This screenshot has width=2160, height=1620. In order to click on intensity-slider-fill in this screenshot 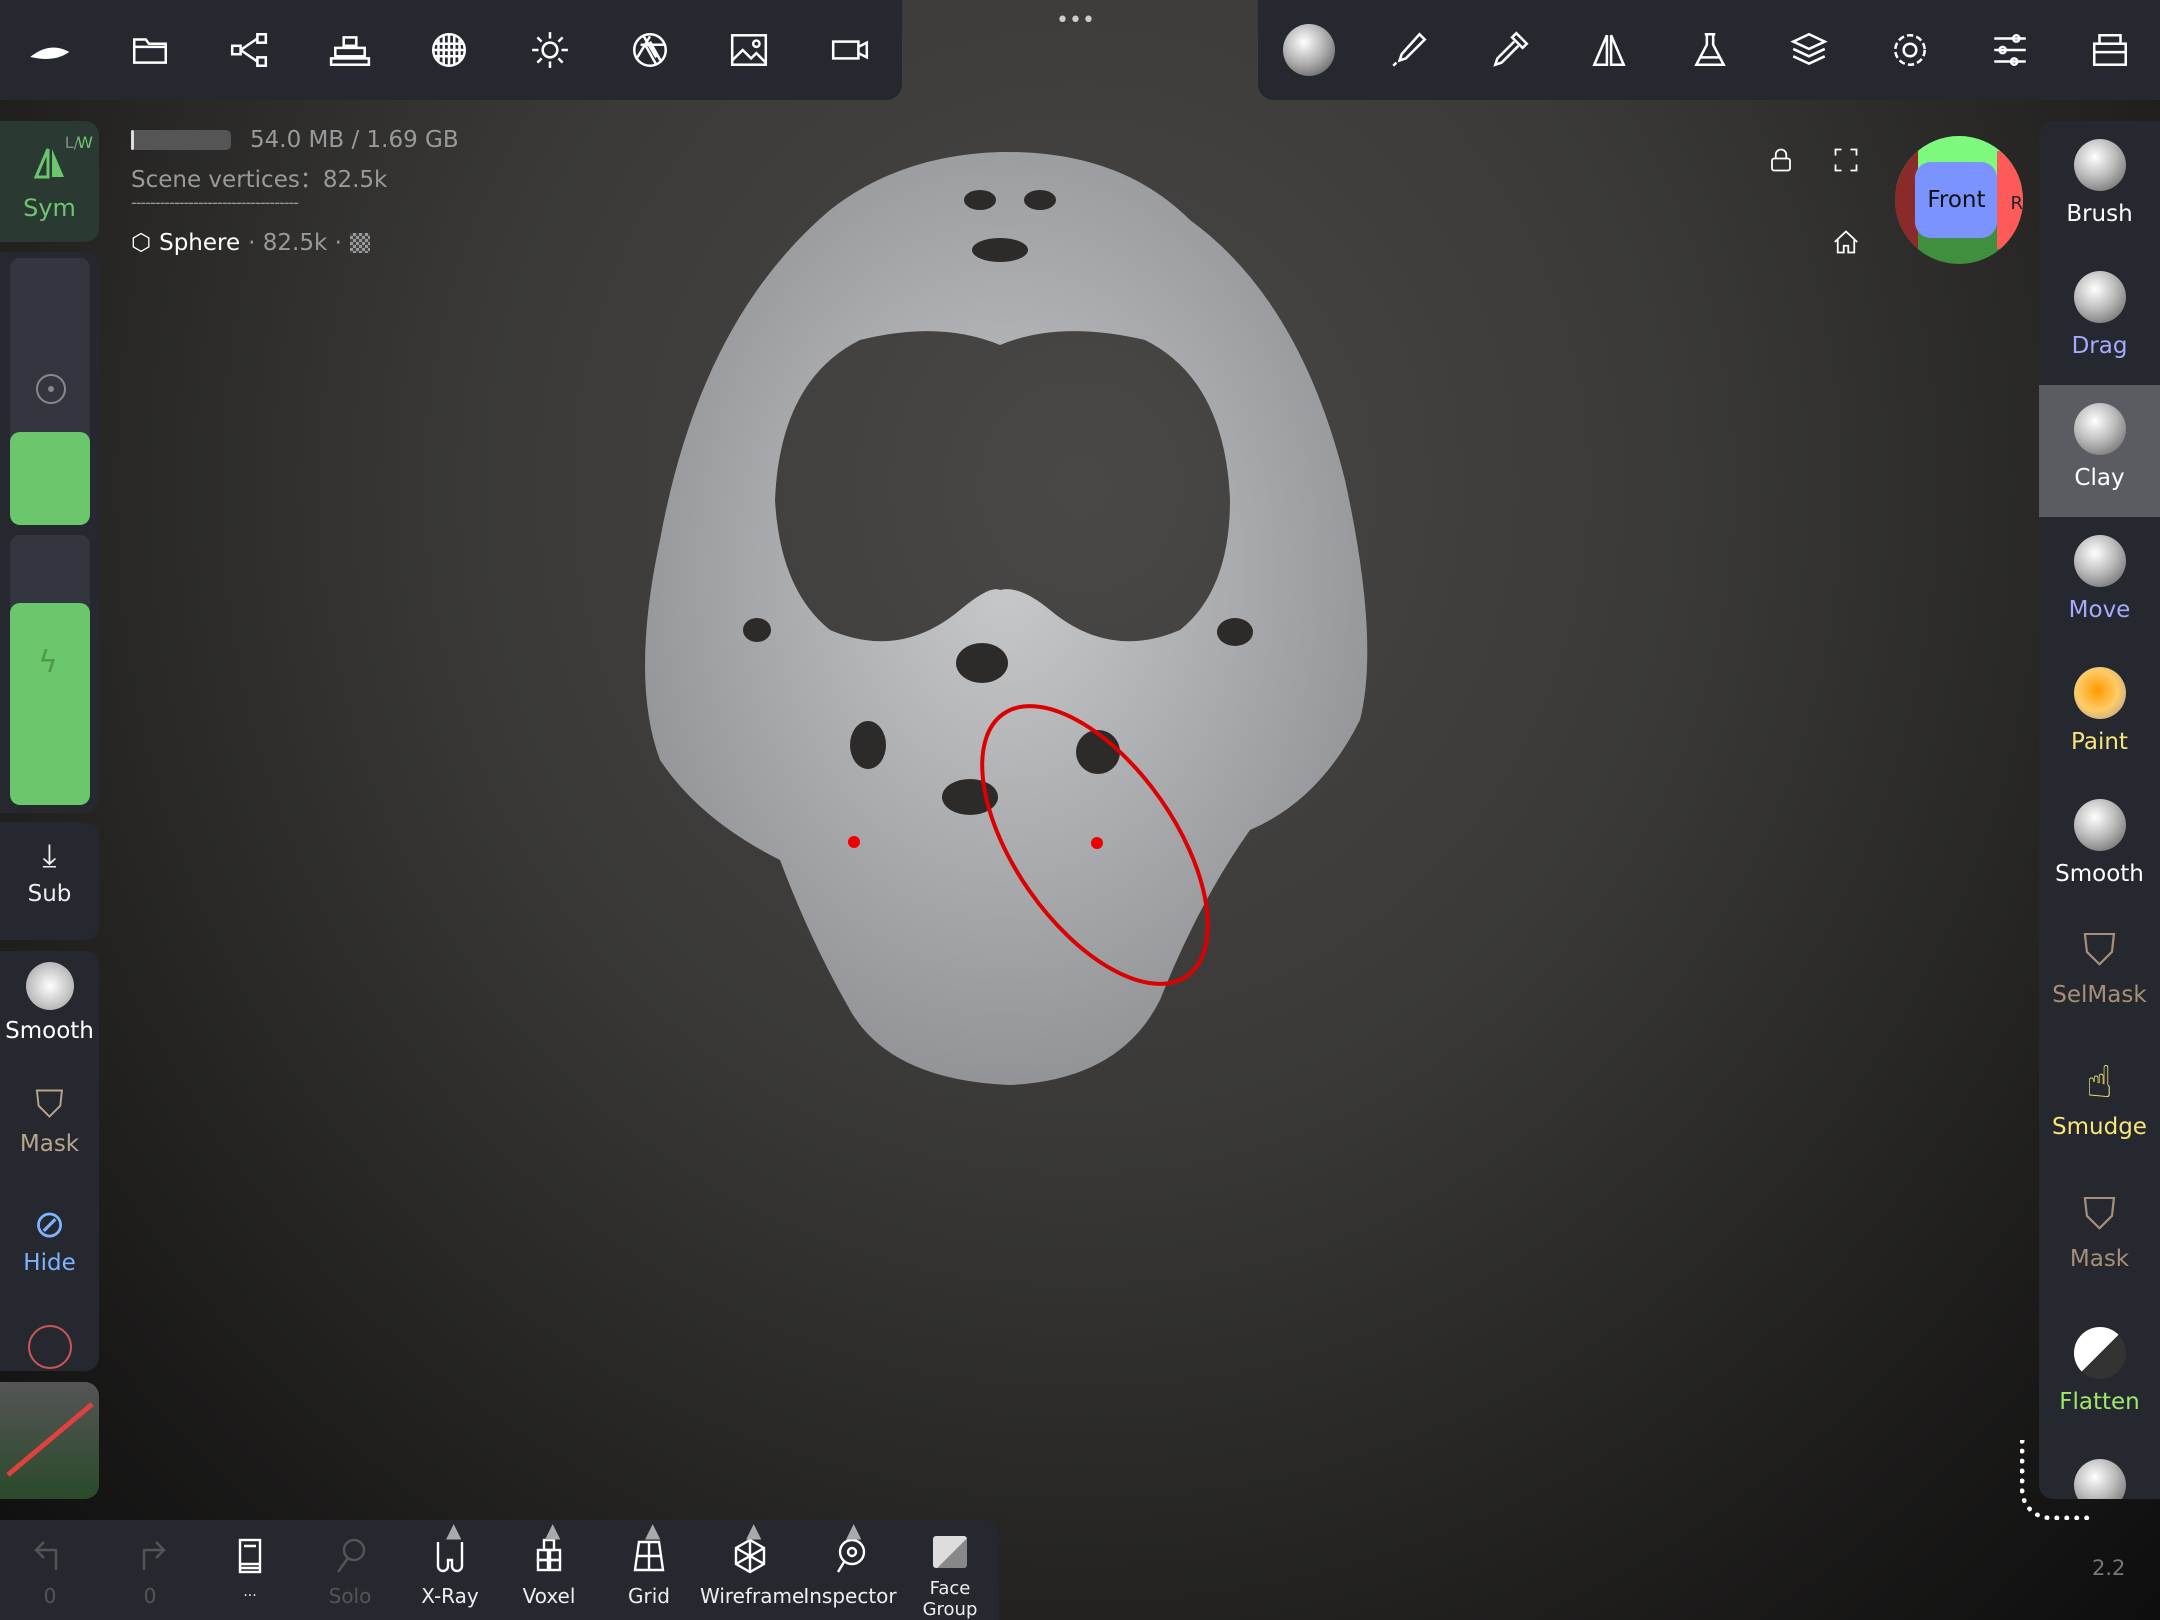, I will do `click(50, 703)`.